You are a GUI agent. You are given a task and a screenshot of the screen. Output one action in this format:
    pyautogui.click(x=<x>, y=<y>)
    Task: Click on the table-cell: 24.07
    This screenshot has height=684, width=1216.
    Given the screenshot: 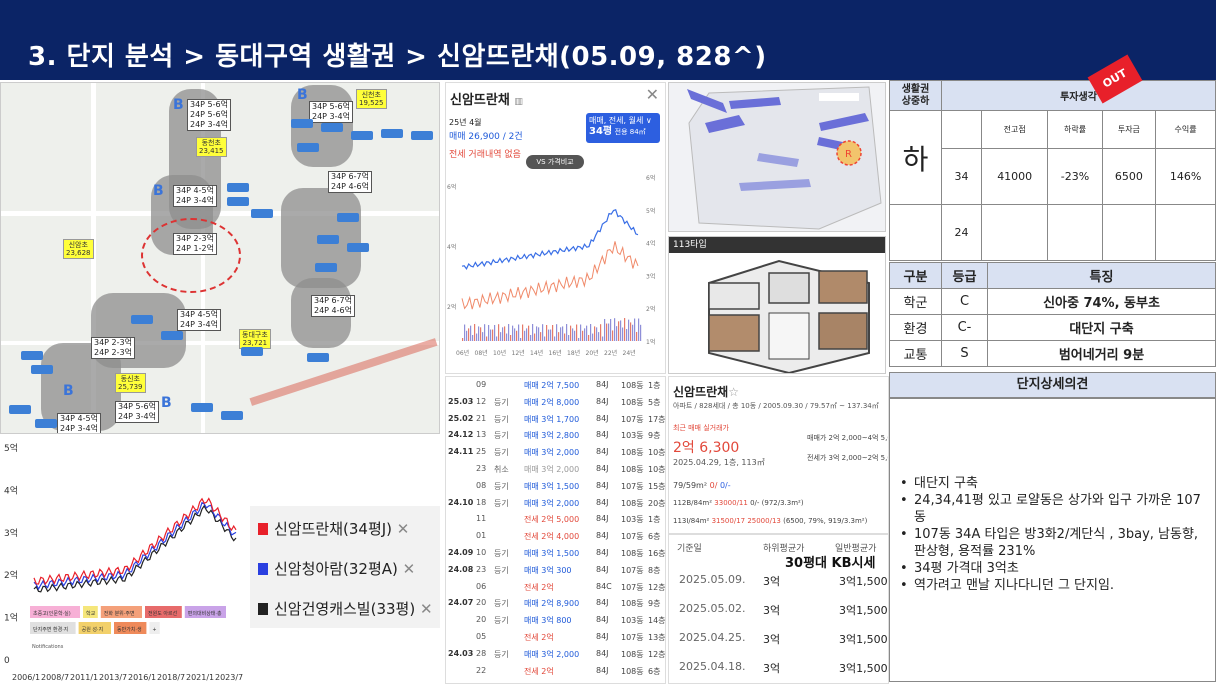 What is the action you would take?
    pyautogui.click(x=461, y=603)
    